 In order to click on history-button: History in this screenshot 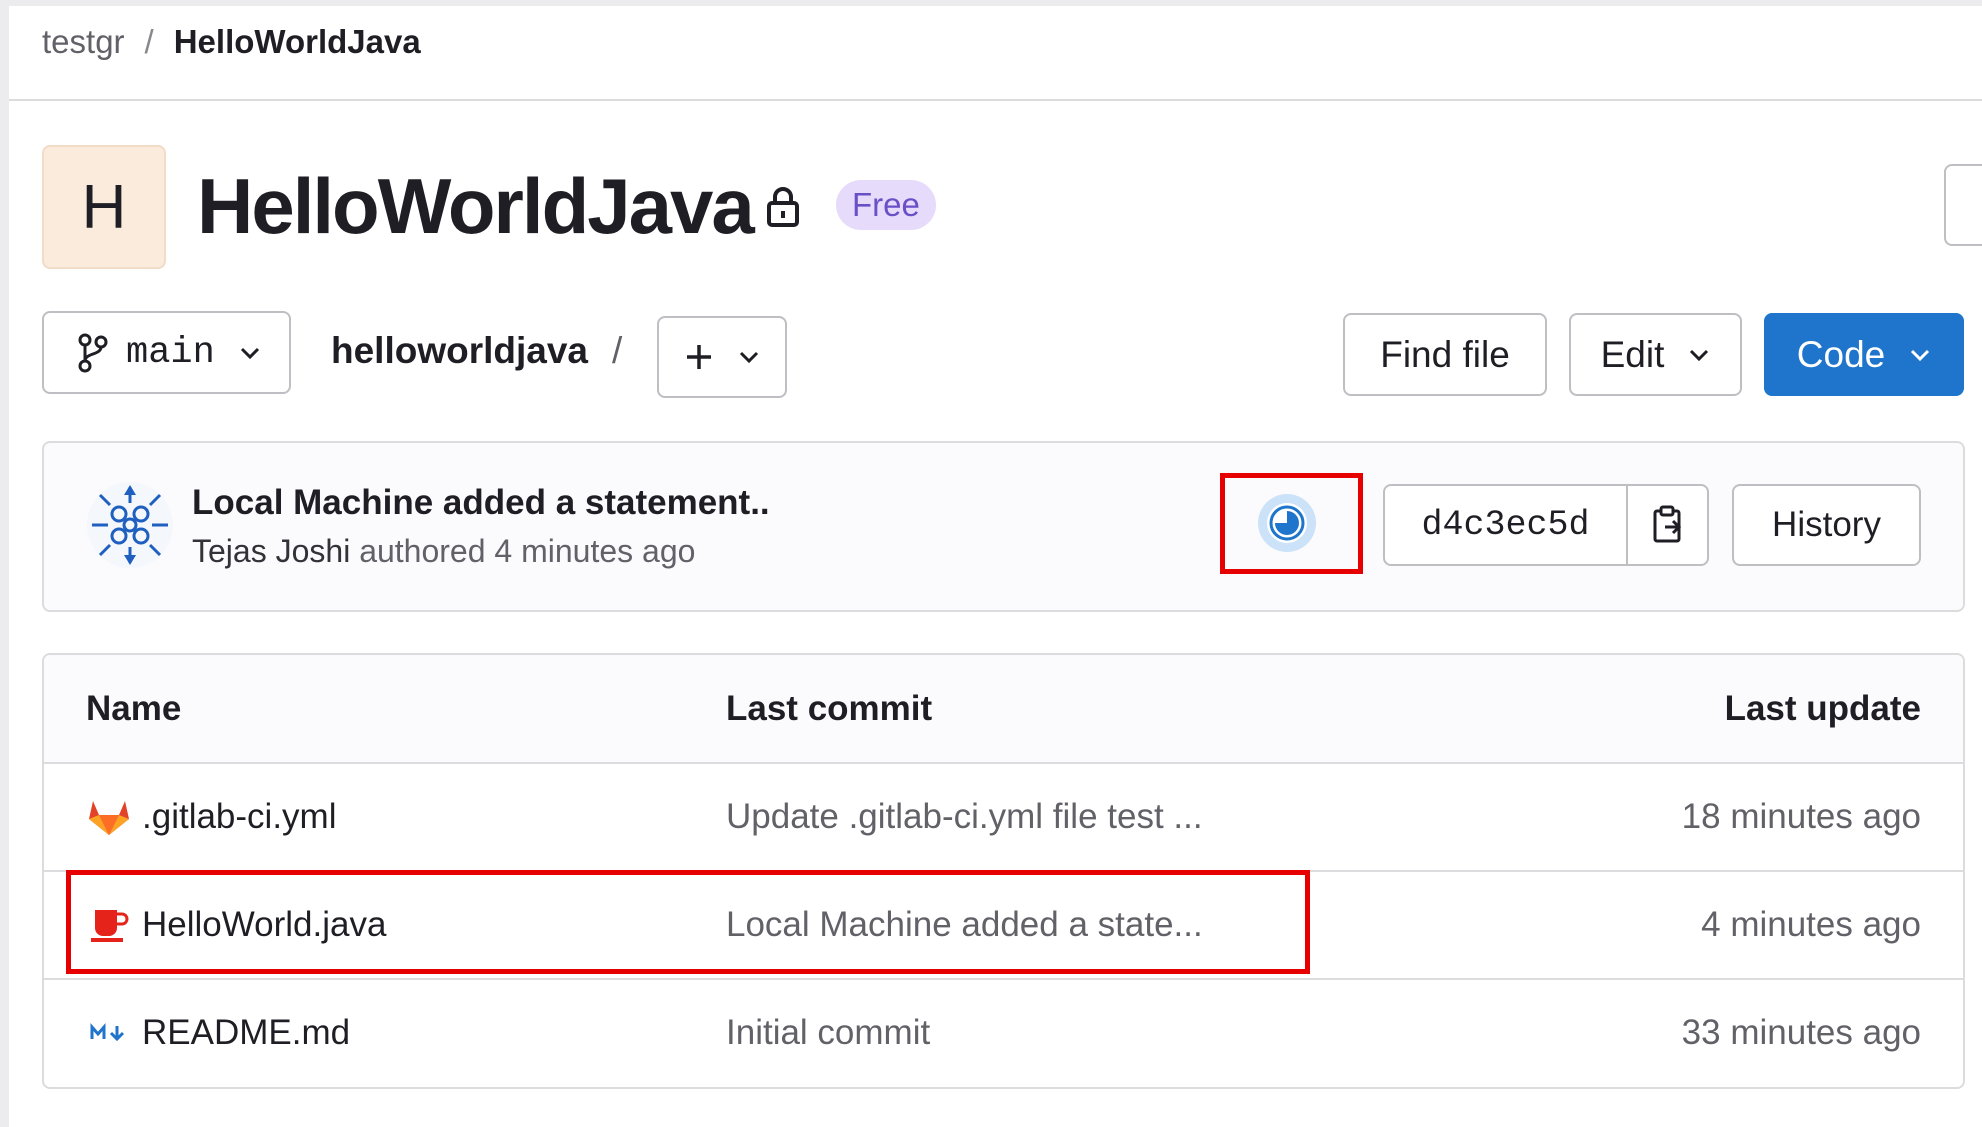, I will do `click(1826, 525)`.